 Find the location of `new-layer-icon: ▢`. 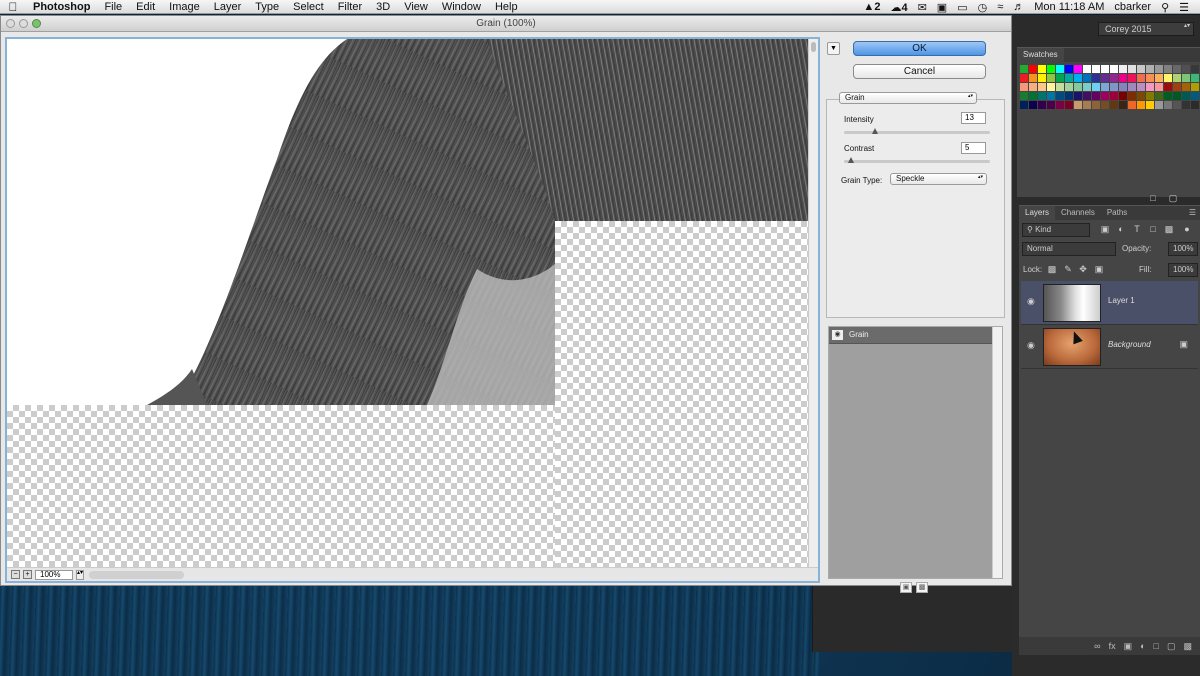

new-layer-icon: ▢ is located at coordinates (1171, 646).